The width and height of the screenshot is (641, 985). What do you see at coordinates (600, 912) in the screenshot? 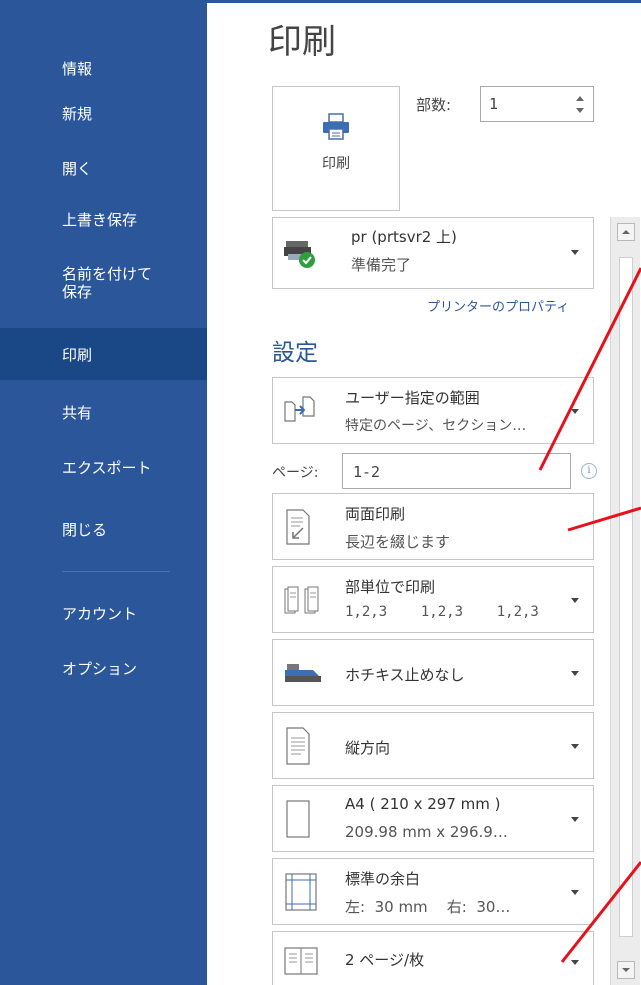
I see `annotation-line-pages-per-sheet` at bounding box center [600, 912].